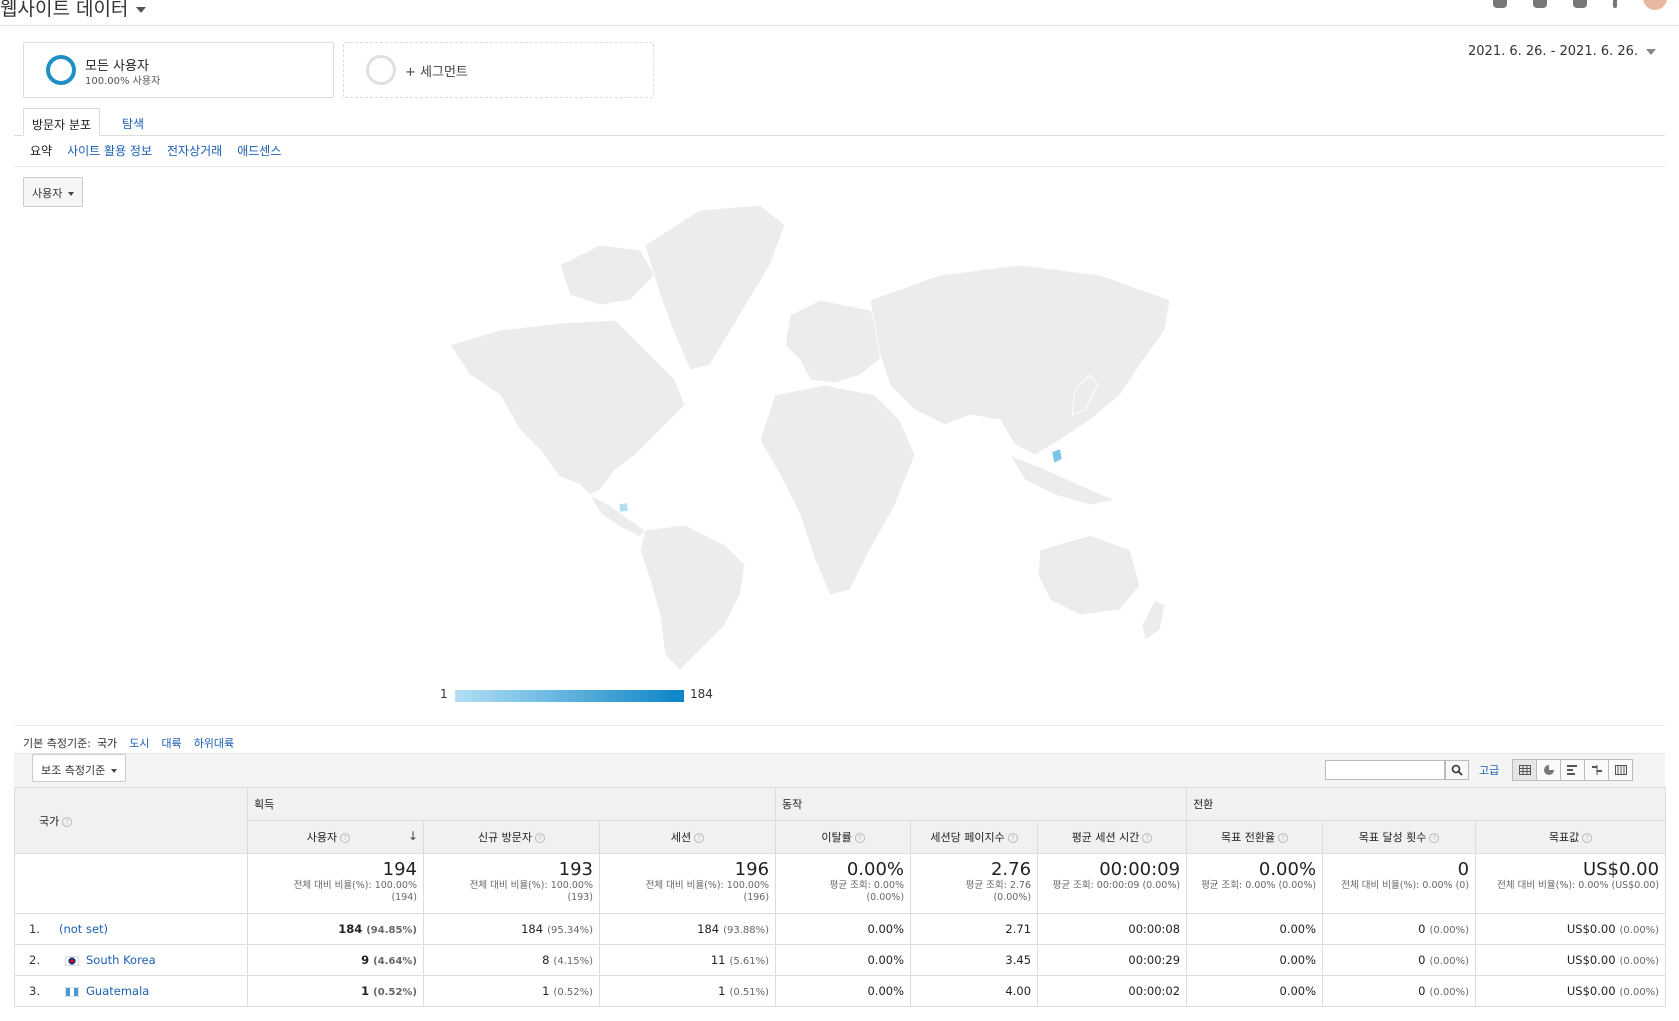 Image resolution: width=1679 pixels, height=1021 pixels. Describe the element at coordinates (687, 929) in the screenshot. I see `sessions-cell: 184 (93.88%)` at that location.